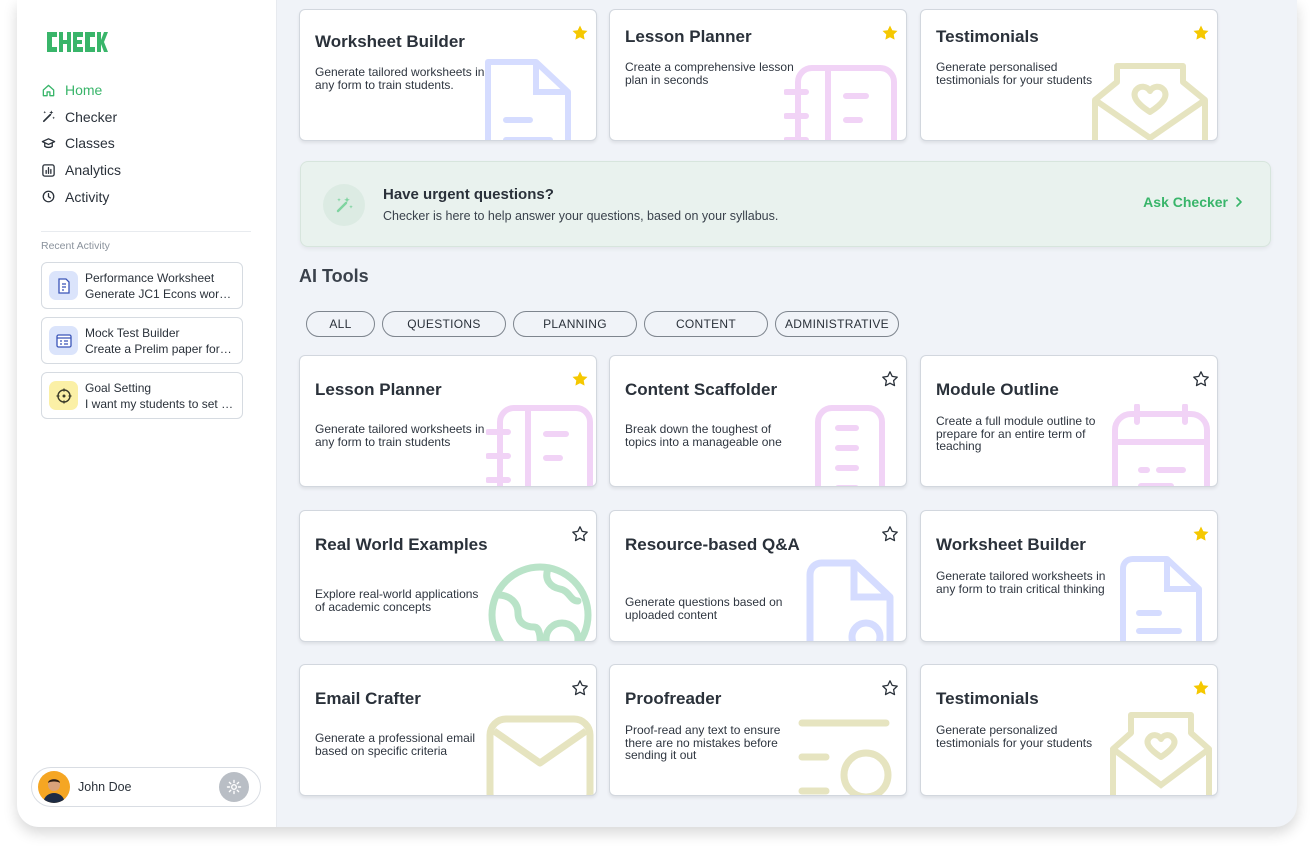  I want to click on nav-item-checker: Checker, so click(81, 117).